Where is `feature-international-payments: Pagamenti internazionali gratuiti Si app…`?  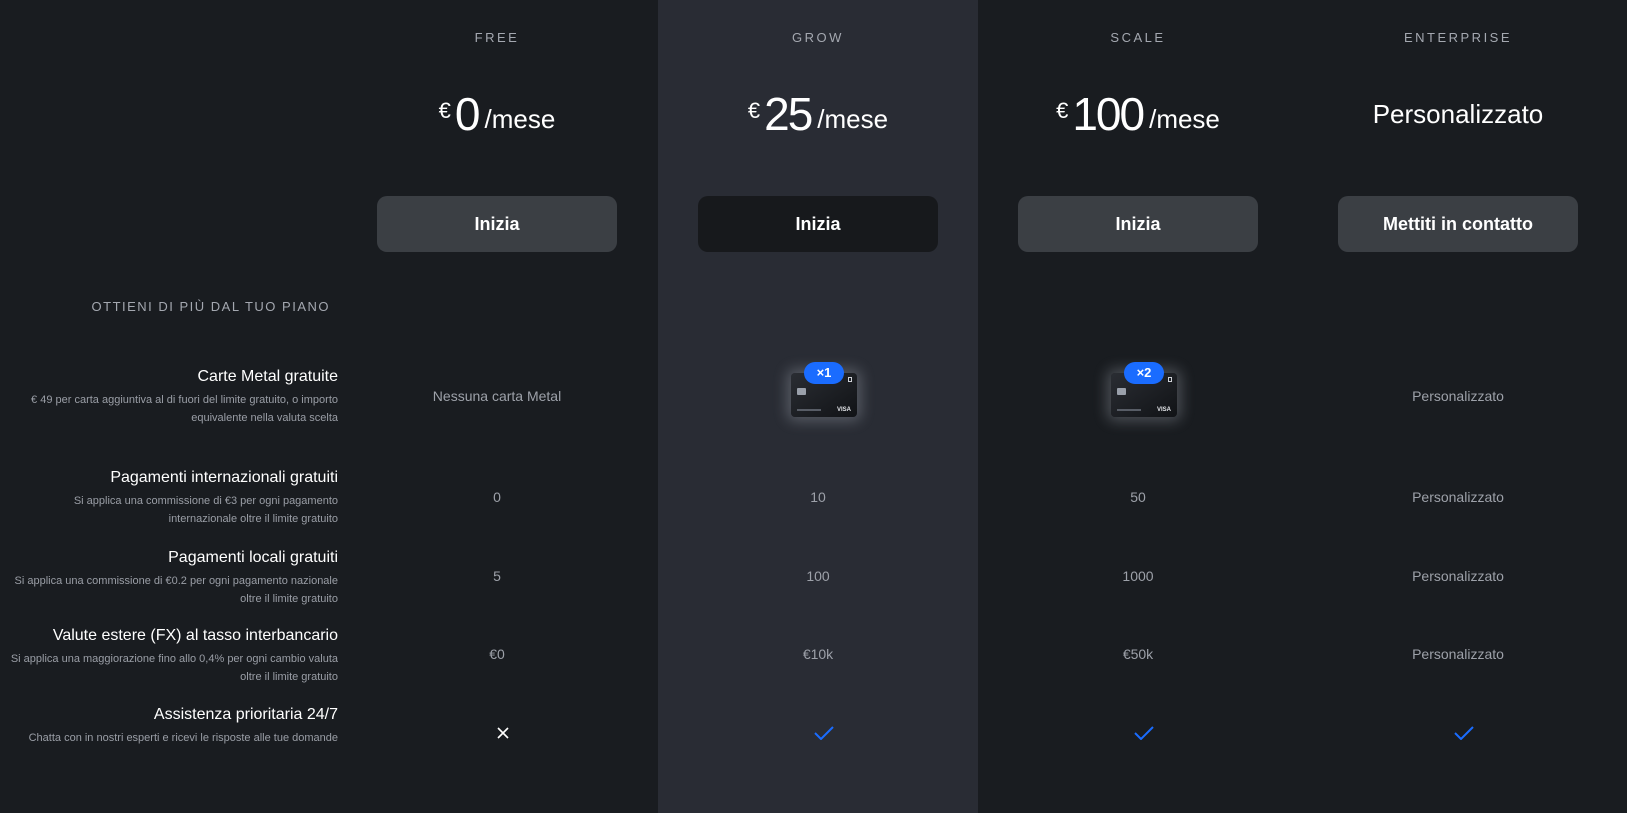
feature-international-payments: Pagamenti internazionali gratuiti Si app… is located at coordinates (169, 498).